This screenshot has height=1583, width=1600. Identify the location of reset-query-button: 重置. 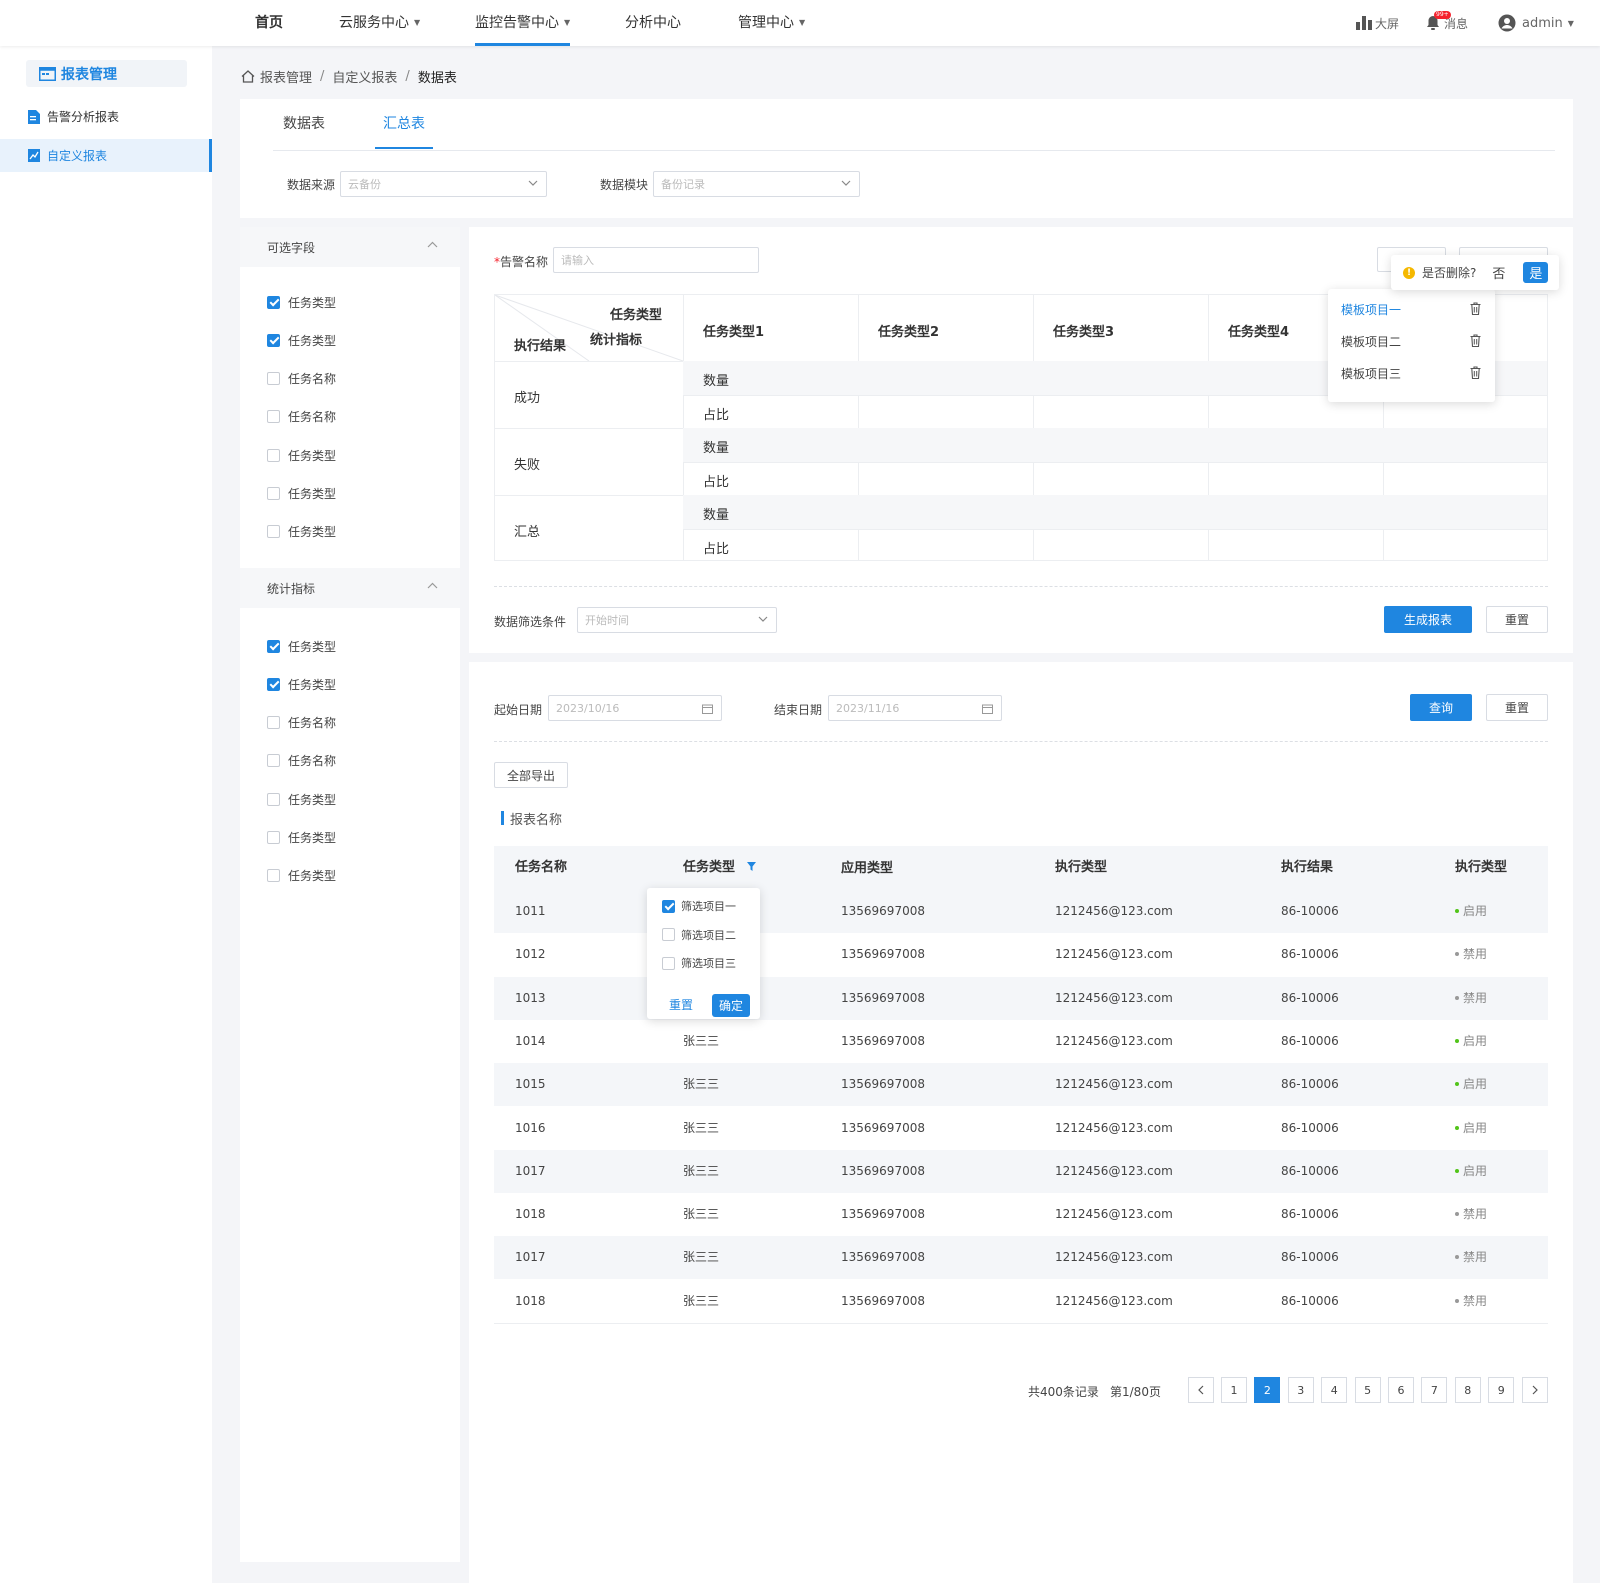
(1517, 707).